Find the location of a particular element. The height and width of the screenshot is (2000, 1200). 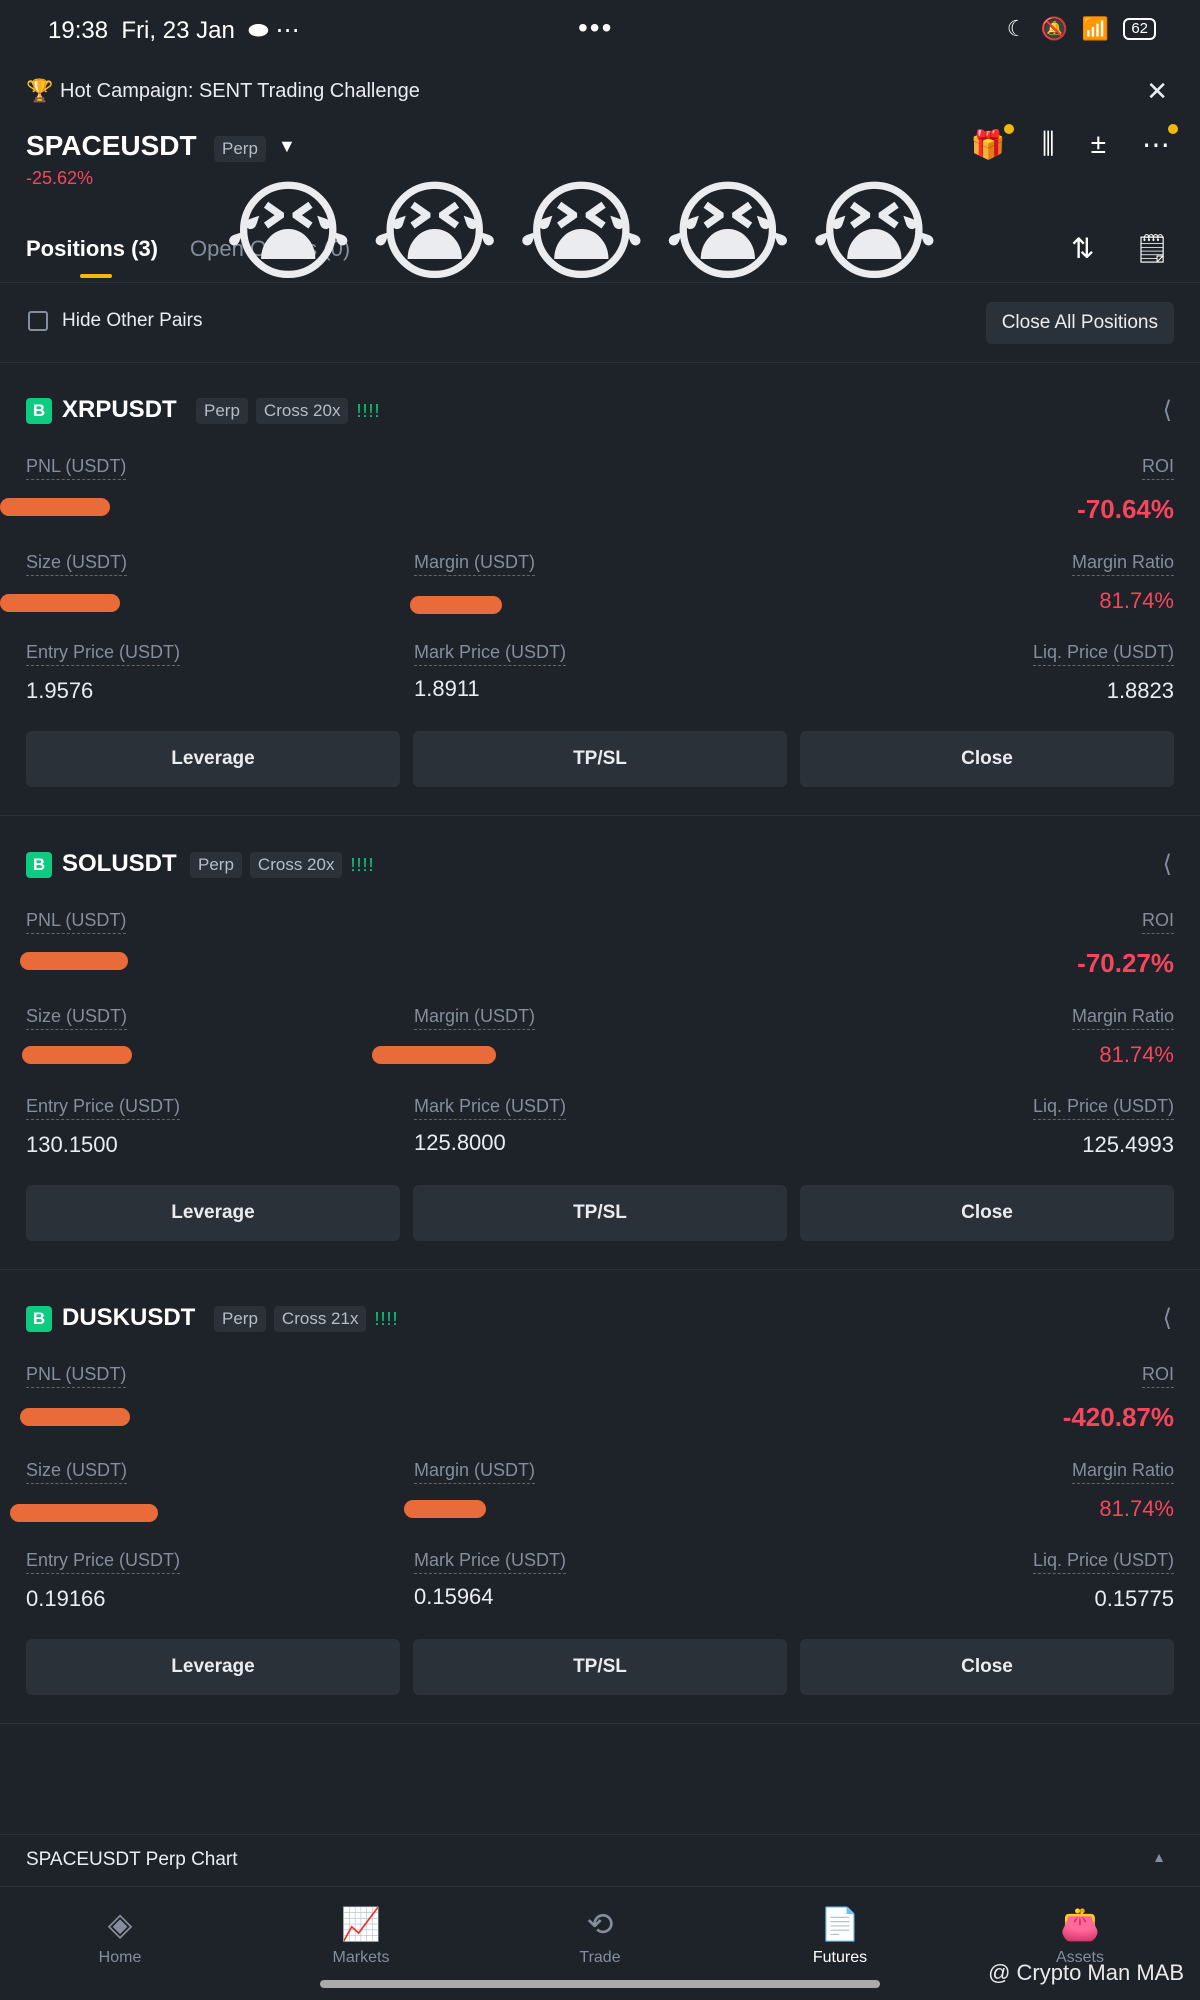

nav-markets-label: Markets is located at coordinates (361, 1957).